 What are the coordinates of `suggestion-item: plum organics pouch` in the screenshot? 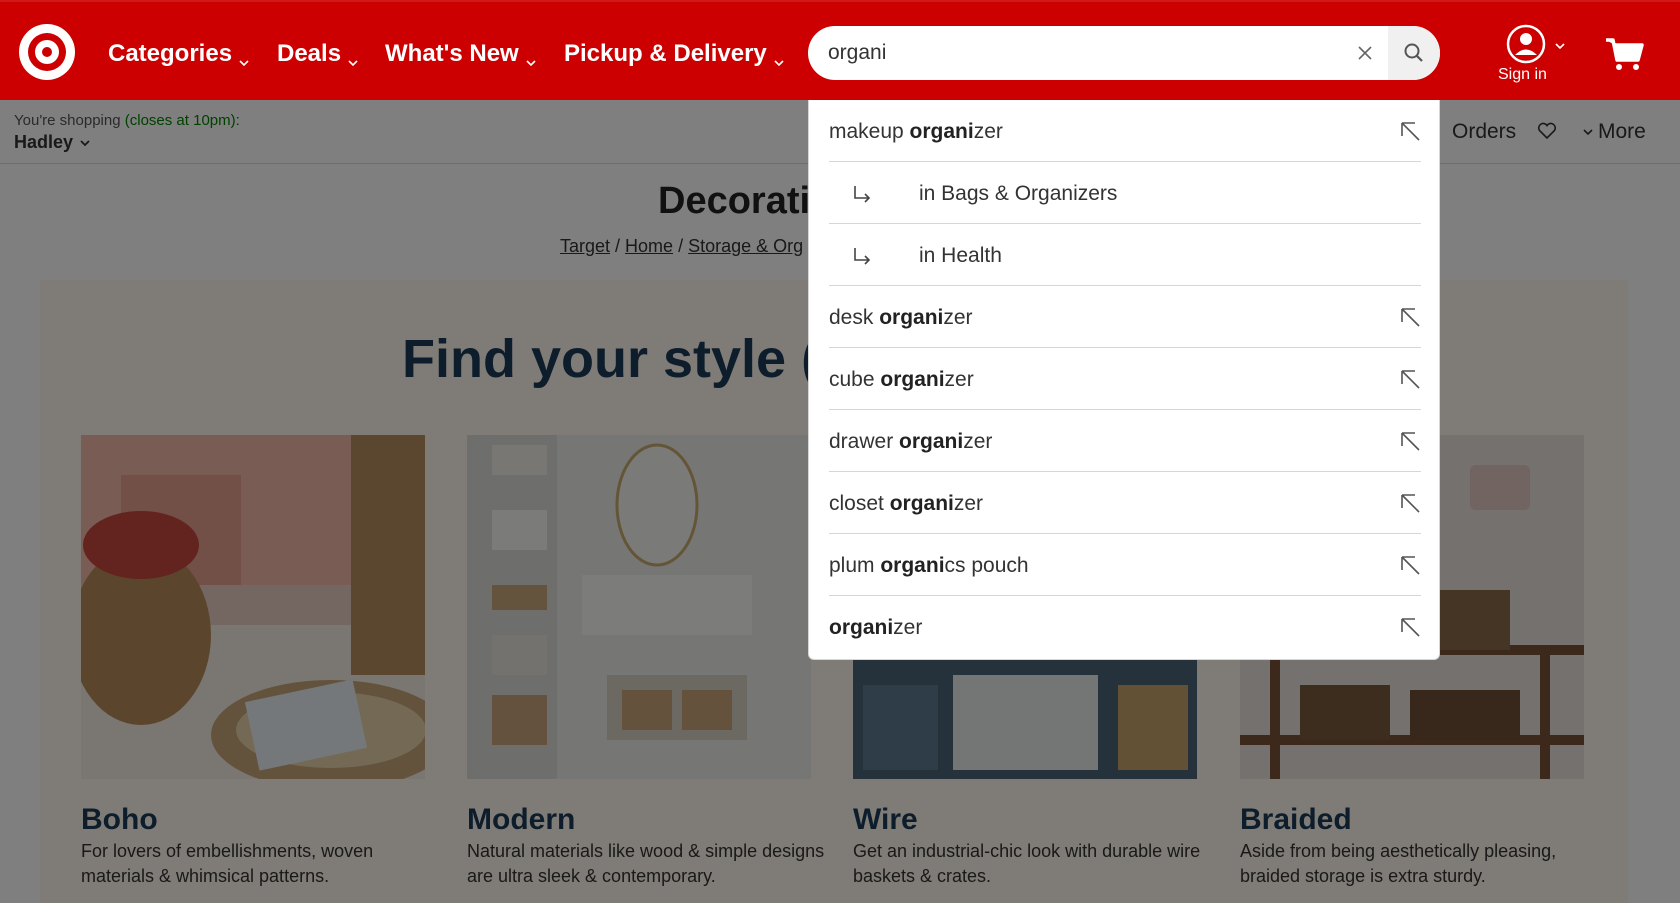 It's located at (1125, 565).